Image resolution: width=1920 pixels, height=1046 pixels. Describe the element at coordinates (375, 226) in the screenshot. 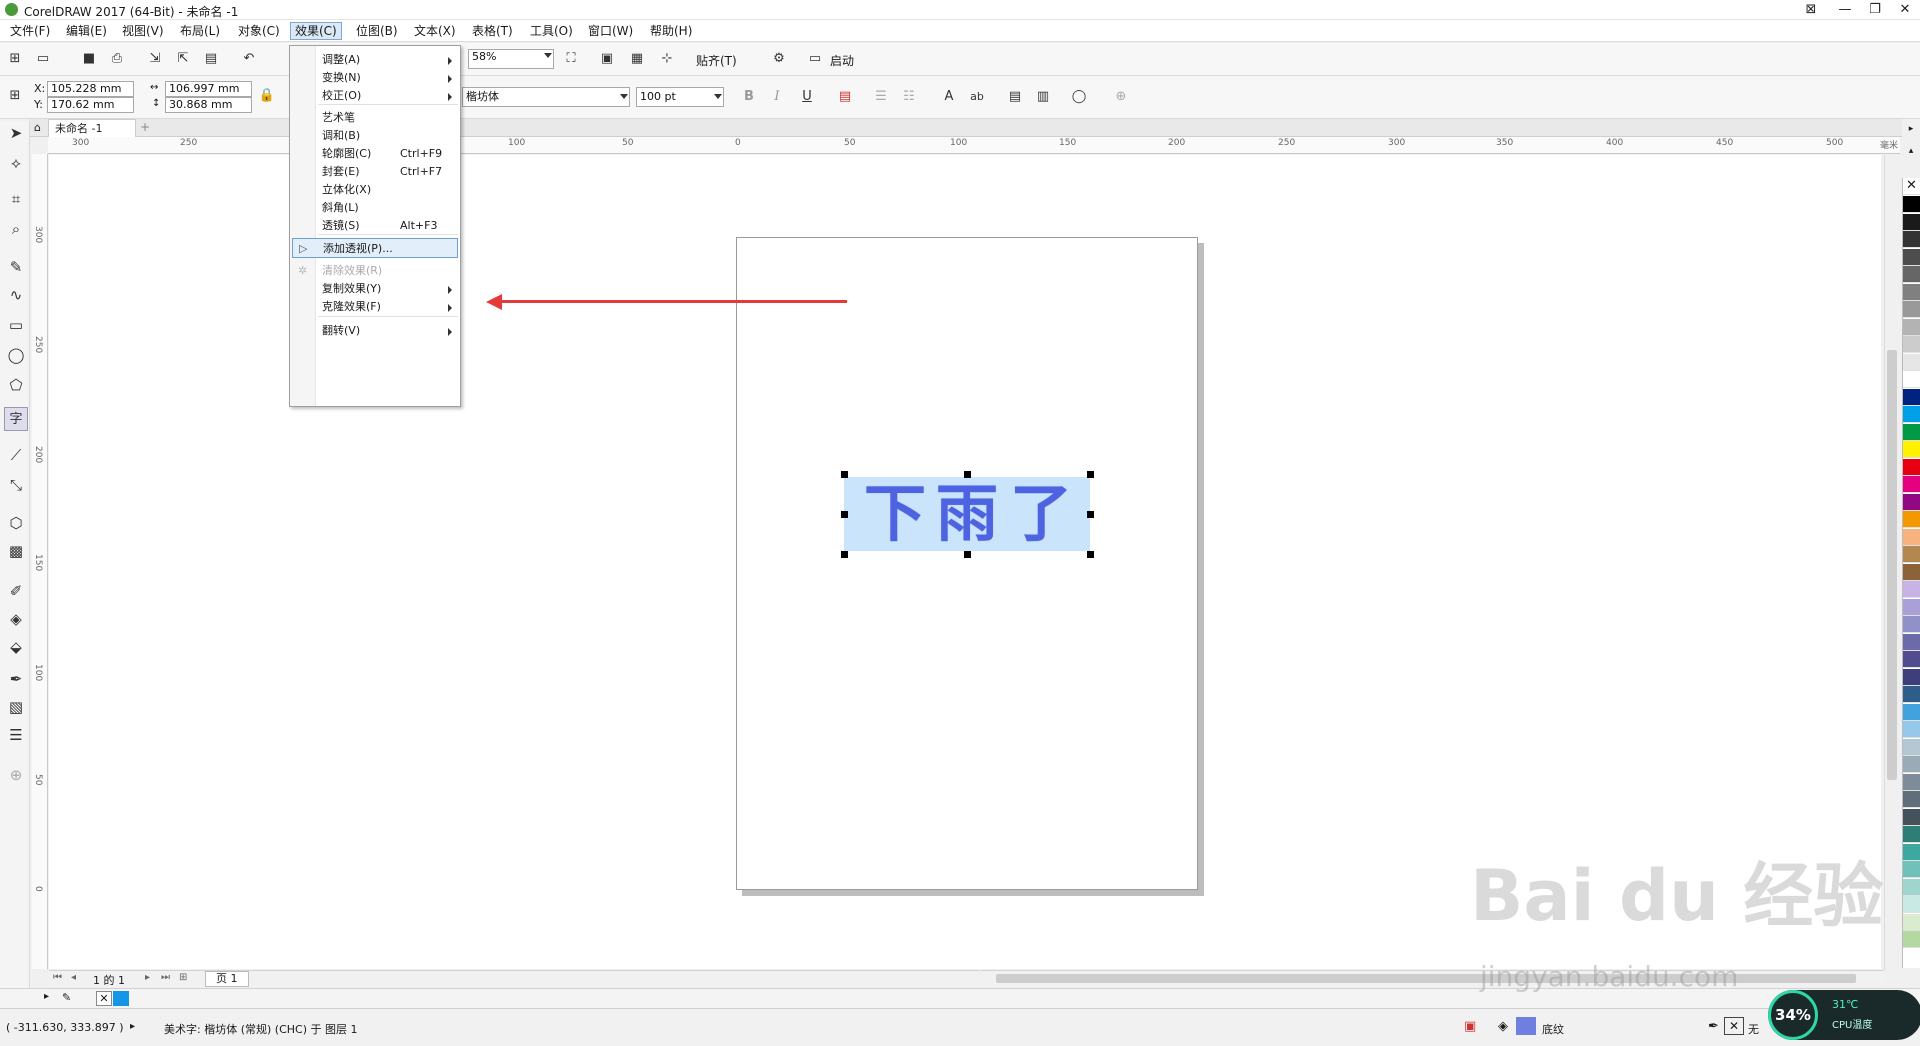

I see `menu-item-lens: 透镜(S) Alt+F3` at that location.